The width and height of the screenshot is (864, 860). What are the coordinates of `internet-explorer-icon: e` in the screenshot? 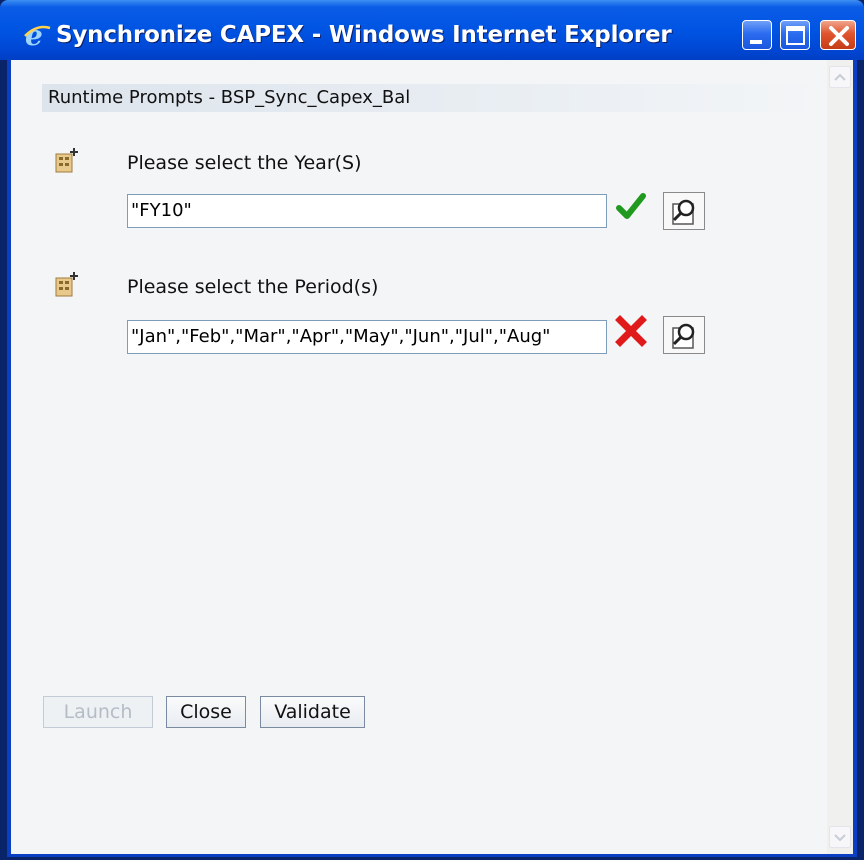 It's located at (37, 35).